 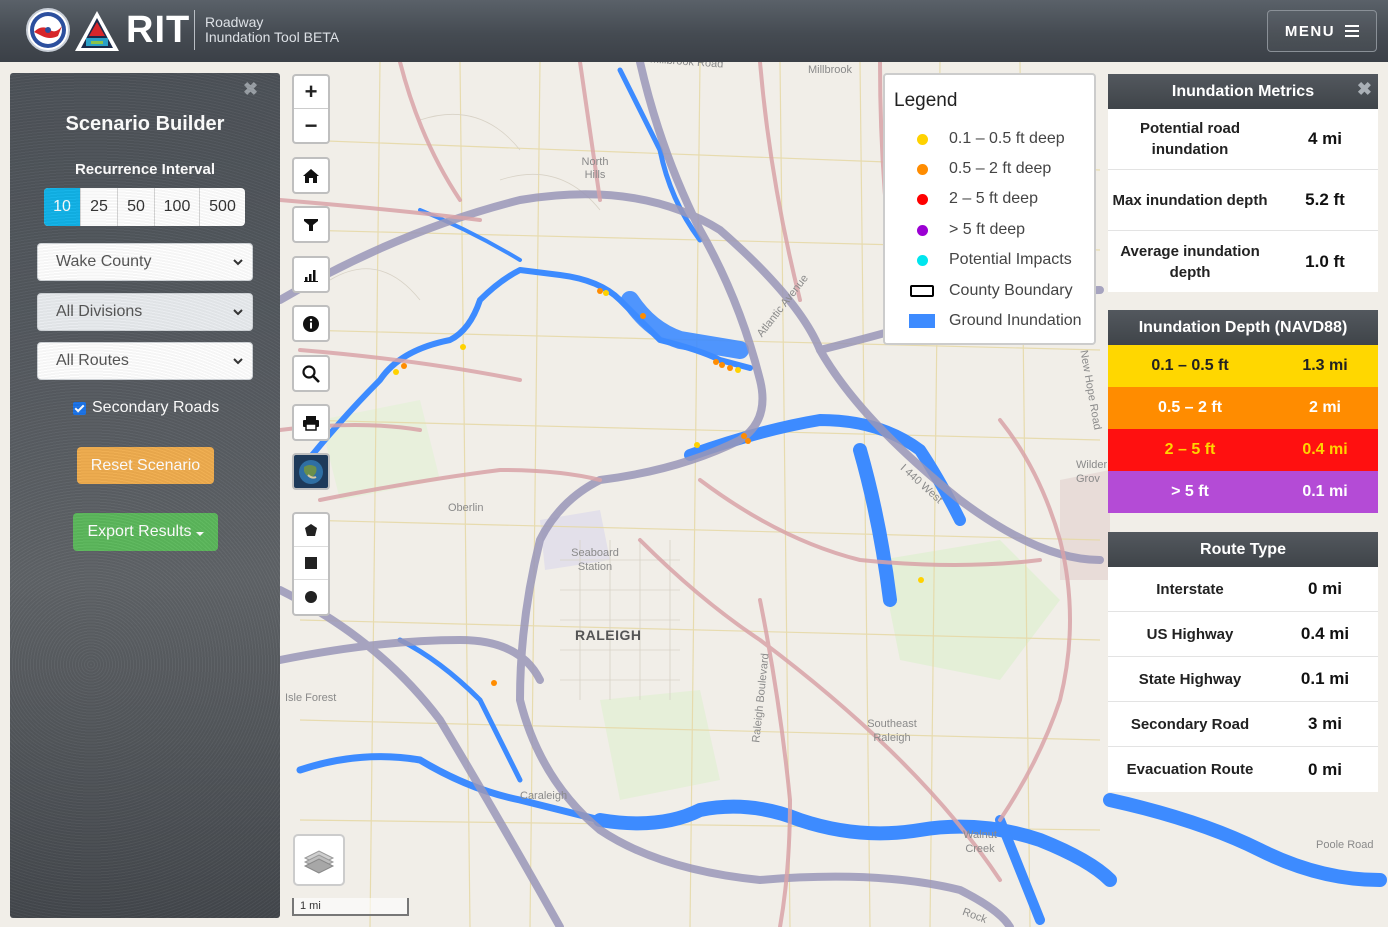 I want to click on map-label-oberlin: Oberlin, so click(x=466, y=508).